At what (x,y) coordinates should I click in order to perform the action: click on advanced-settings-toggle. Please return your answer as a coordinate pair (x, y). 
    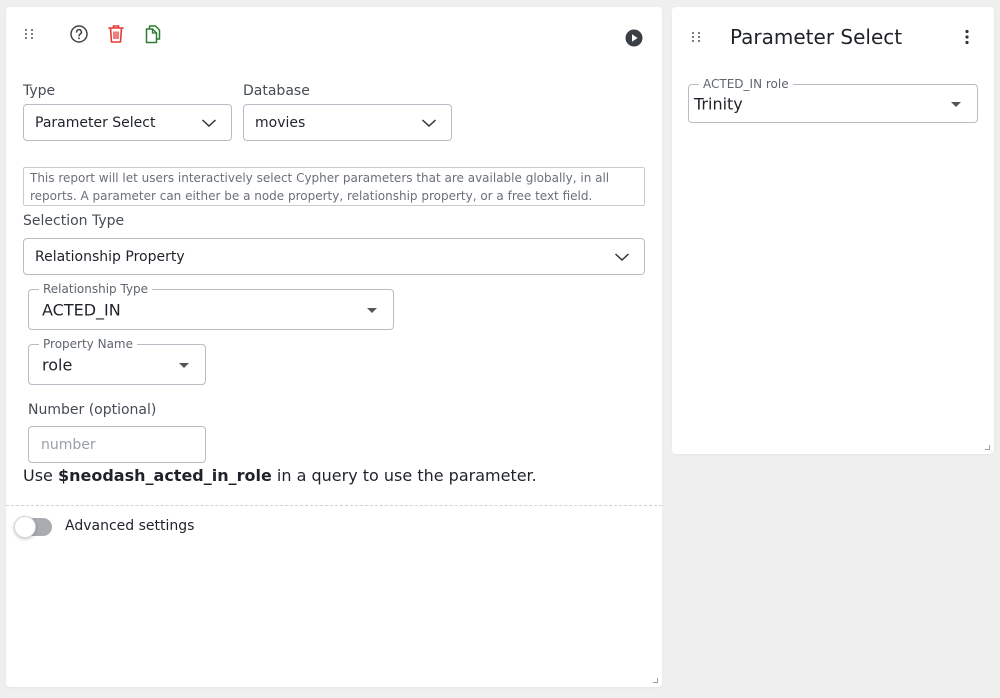
    Looking at the image, I should click on (33, 527).